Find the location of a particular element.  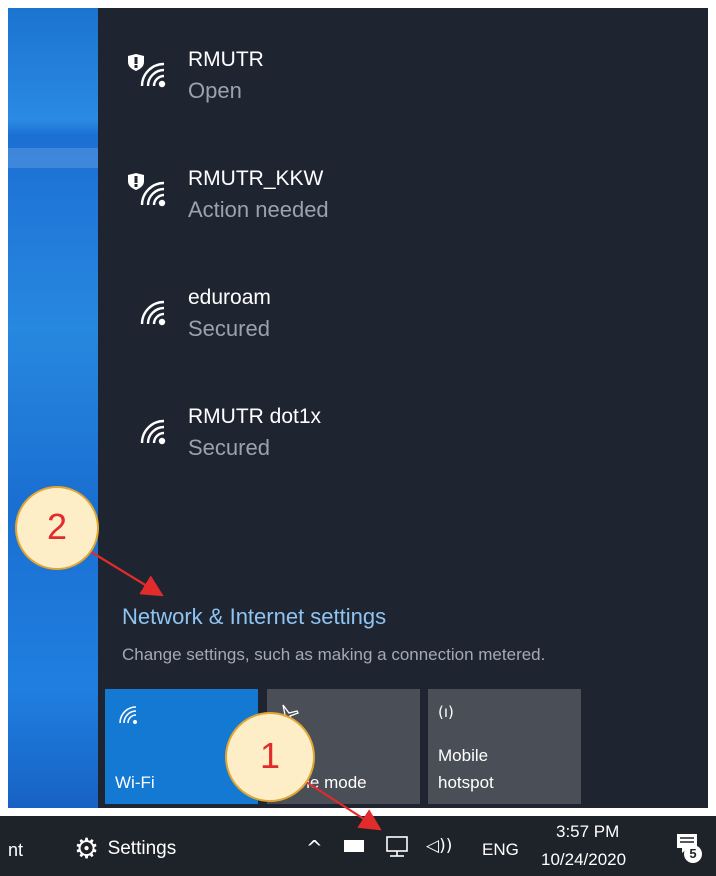

annotation-arrows is located at coordinates (234, 690).